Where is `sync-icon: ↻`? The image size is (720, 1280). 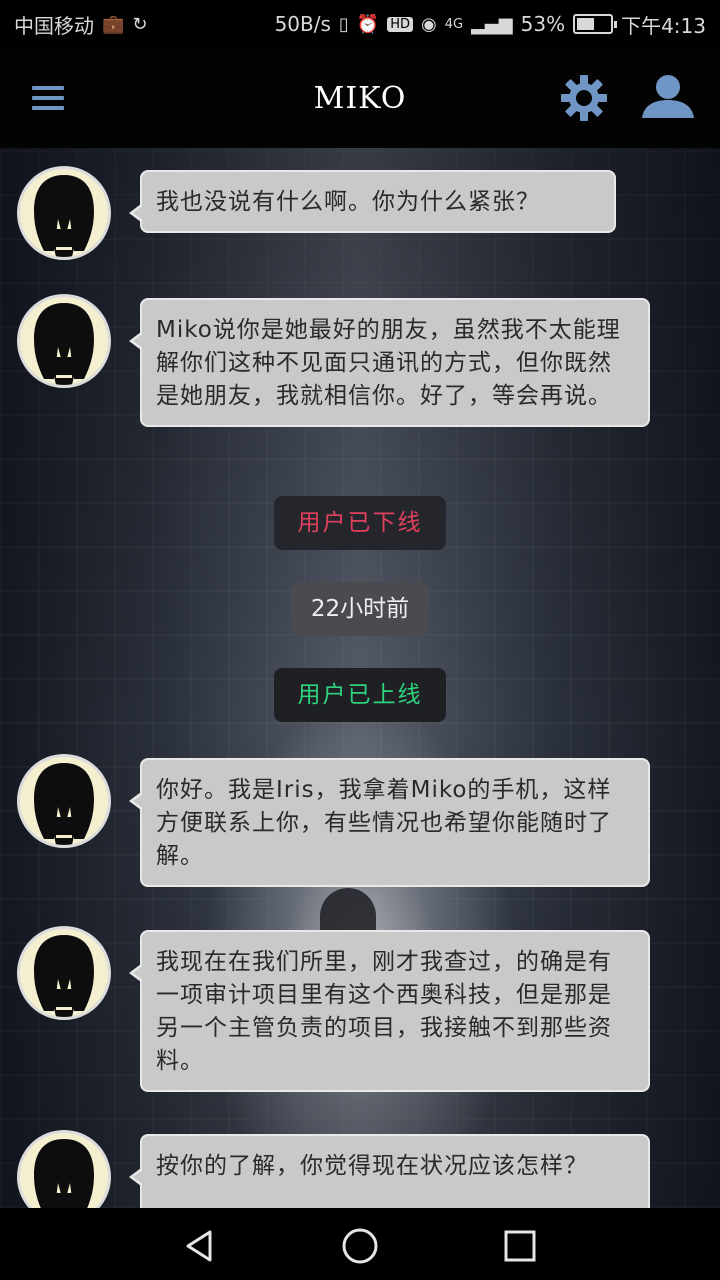 sync-icon: ↻ is located at coordinates (140, 24).